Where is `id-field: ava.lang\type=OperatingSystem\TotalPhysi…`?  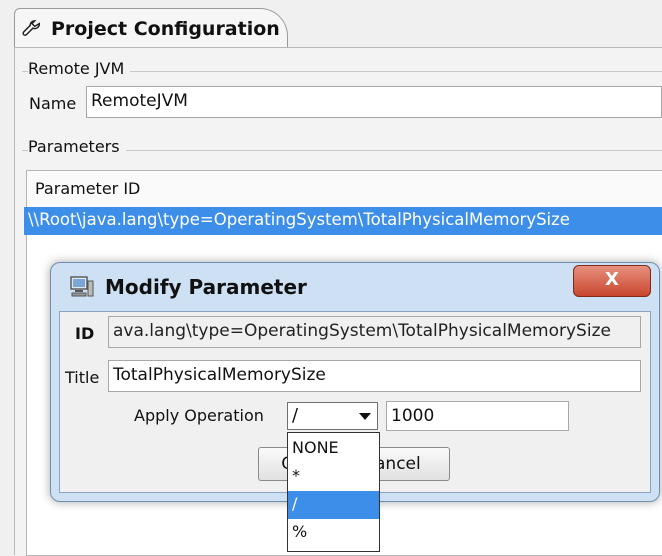 id-field: ava.lang\type=OperatingSystem\TotalPhysi… is located at coordinates (374, 332).